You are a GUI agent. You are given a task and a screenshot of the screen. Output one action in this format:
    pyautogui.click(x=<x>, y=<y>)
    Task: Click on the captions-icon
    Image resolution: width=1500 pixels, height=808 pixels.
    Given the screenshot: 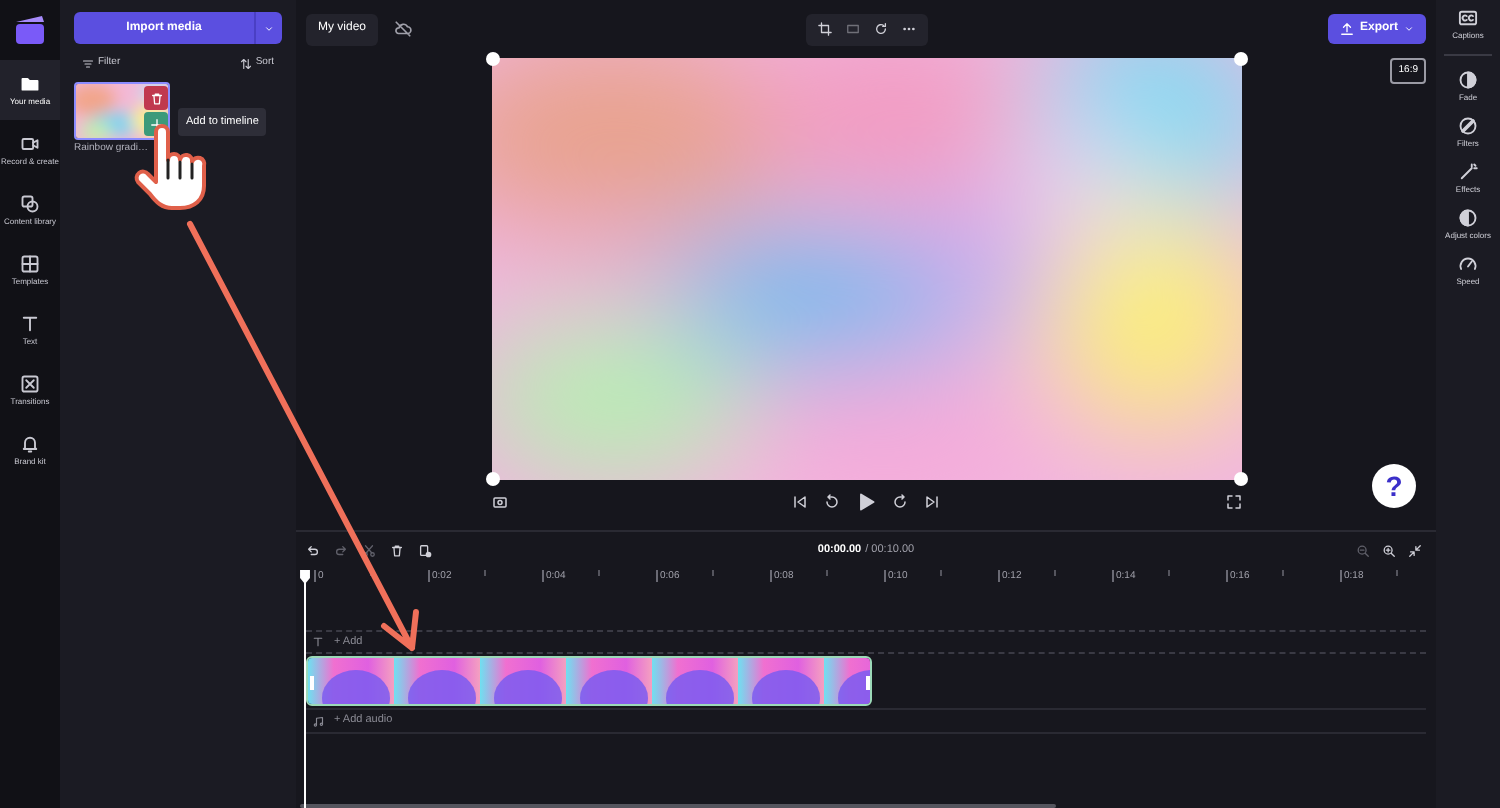 What is the action you would take?
    pyautogui.click(x=1468, y=18)
    